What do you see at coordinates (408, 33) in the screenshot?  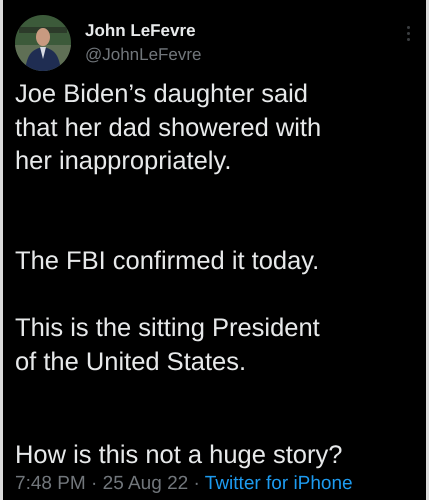 I see `more-options-icon` at bounding box center [408, 33].